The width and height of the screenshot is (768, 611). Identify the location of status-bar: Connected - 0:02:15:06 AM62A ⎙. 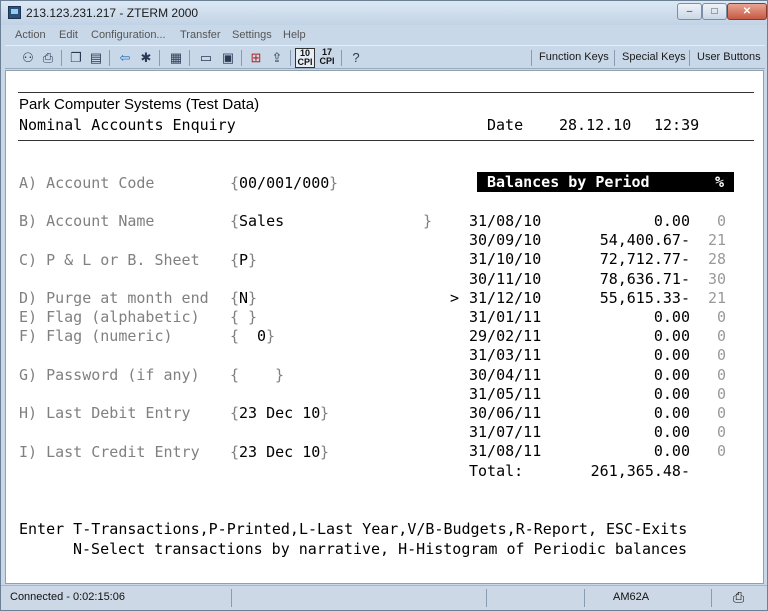
(384, 597).